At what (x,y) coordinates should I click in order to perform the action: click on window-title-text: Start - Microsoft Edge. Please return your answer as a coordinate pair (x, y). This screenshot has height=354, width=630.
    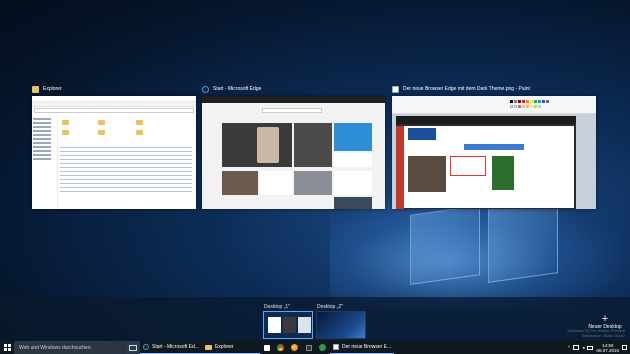
    Looking at the image, I should click on (237, 89).